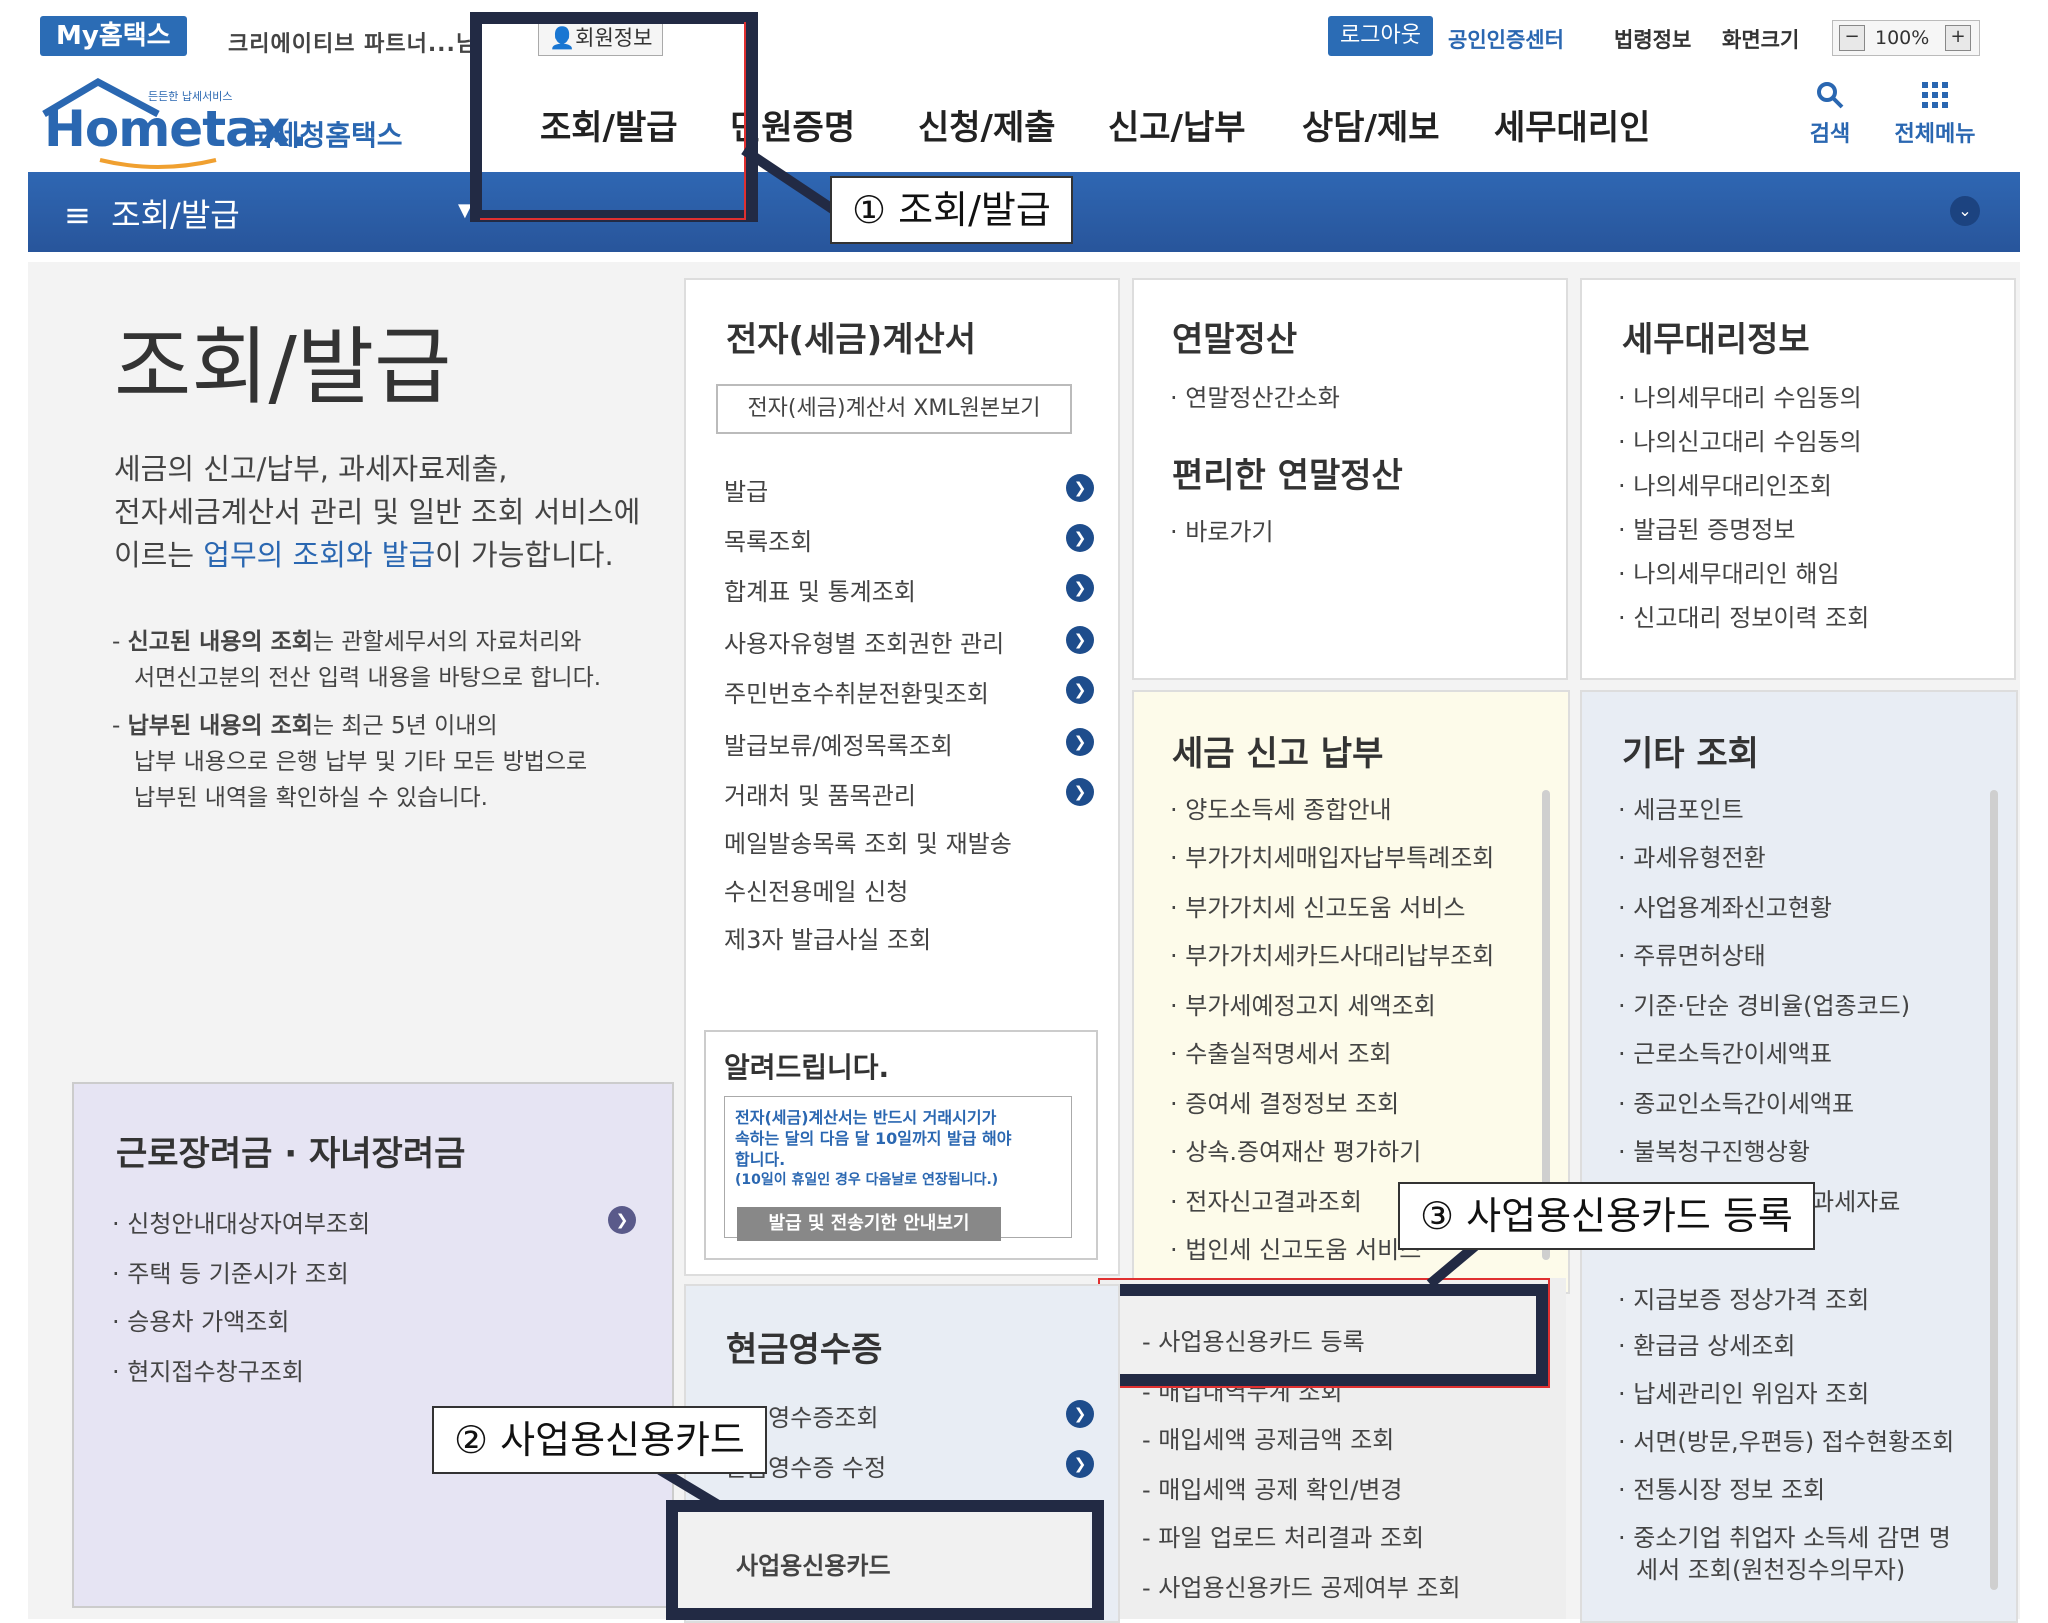  What do you see at coordinates (599, 1440) in the screenshot?
I see `callout-2: ② 사업용신용카드` at bounding box center [599, 1440].